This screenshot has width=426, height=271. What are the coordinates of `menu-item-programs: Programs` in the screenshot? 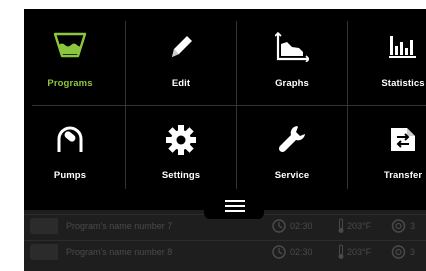 It's located at (74, 60).